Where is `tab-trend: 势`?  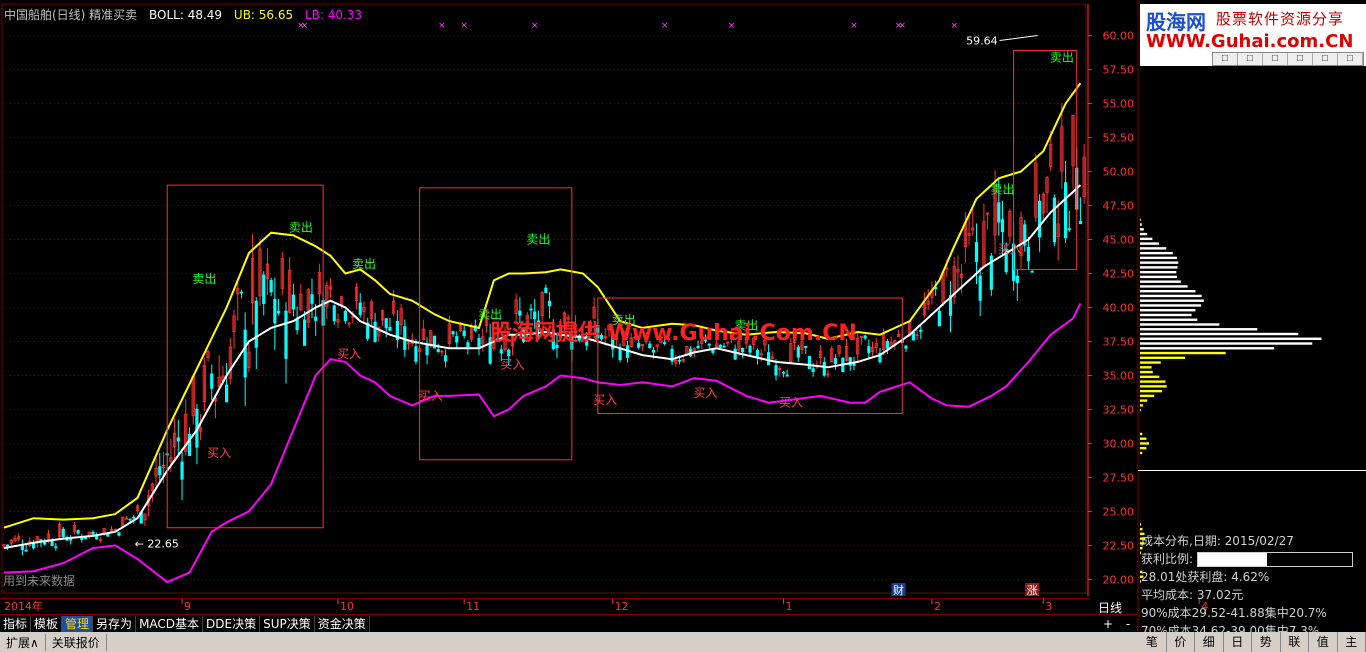
tab-trend: 势 is located at coordinates (1266, 642).